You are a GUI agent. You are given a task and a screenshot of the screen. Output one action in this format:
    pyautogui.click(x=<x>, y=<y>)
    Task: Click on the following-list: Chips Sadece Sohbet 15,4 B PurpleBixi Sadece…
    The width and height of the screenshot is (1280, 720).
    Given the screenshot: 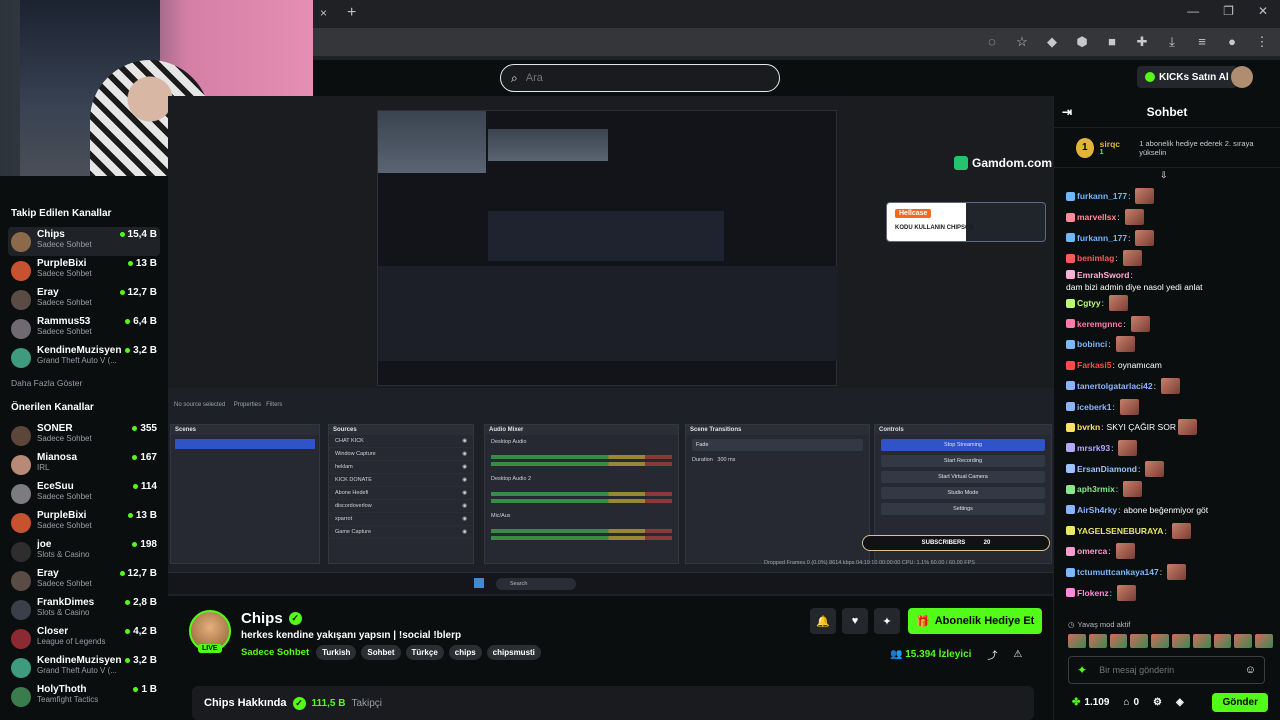 What is the action you would take?
    pyautogui.click(x=84, y=299)
    